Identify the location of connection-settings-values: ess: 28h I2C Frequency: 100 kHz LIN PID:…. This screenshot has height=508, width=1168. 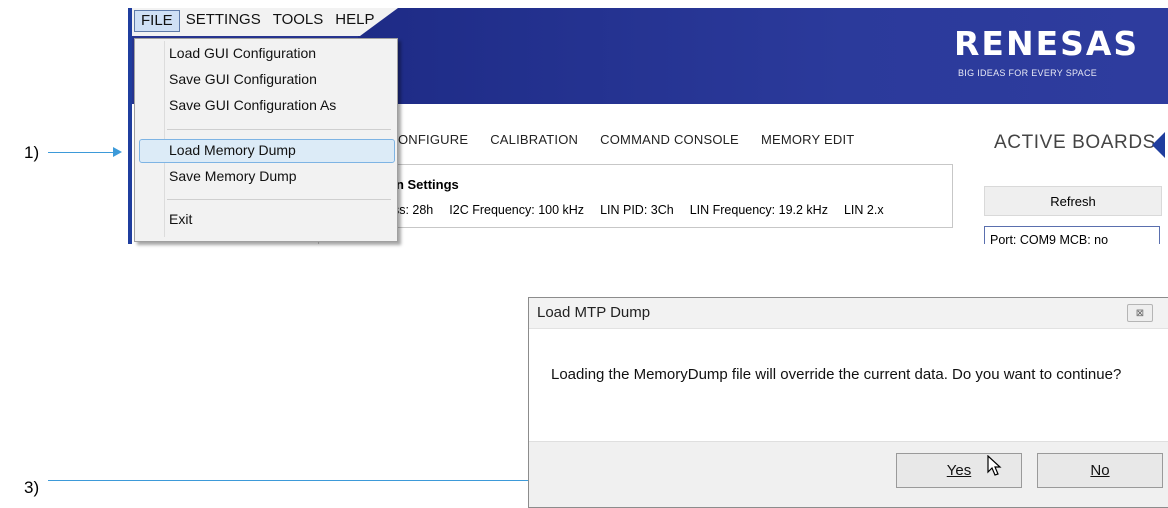
(635, 210).